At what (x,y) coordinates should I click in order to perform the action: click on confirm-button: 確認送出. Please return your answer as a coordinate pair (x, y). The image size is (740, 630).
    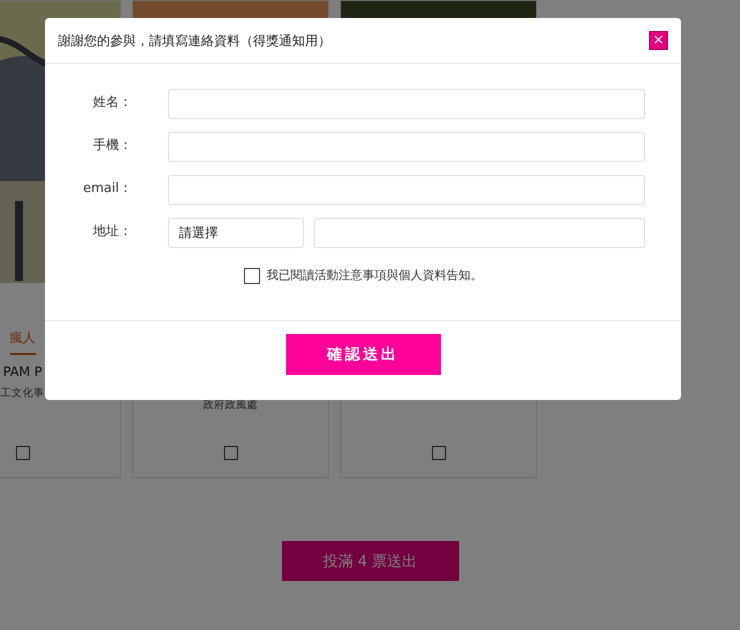
    Looking at the image, I should click on (363, 354).